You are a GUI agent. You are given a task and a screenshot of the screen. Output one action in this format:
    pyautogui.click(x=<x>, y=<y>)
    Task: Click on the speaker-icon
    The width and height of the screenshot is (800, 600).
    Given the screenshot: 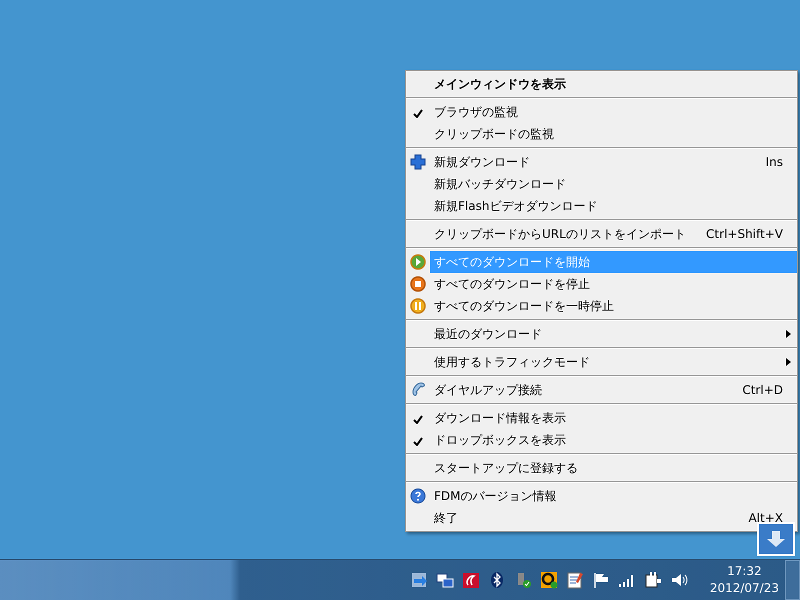 What is the action you would take?
    pyautogui.click(x=679, y=580)
    